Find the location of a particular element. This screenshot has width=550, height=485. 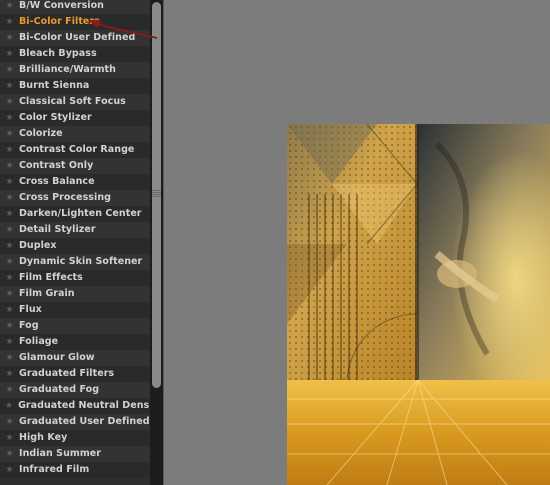

filter-list-item-label: Detail Stylizer is located at coordinates (57, 229).